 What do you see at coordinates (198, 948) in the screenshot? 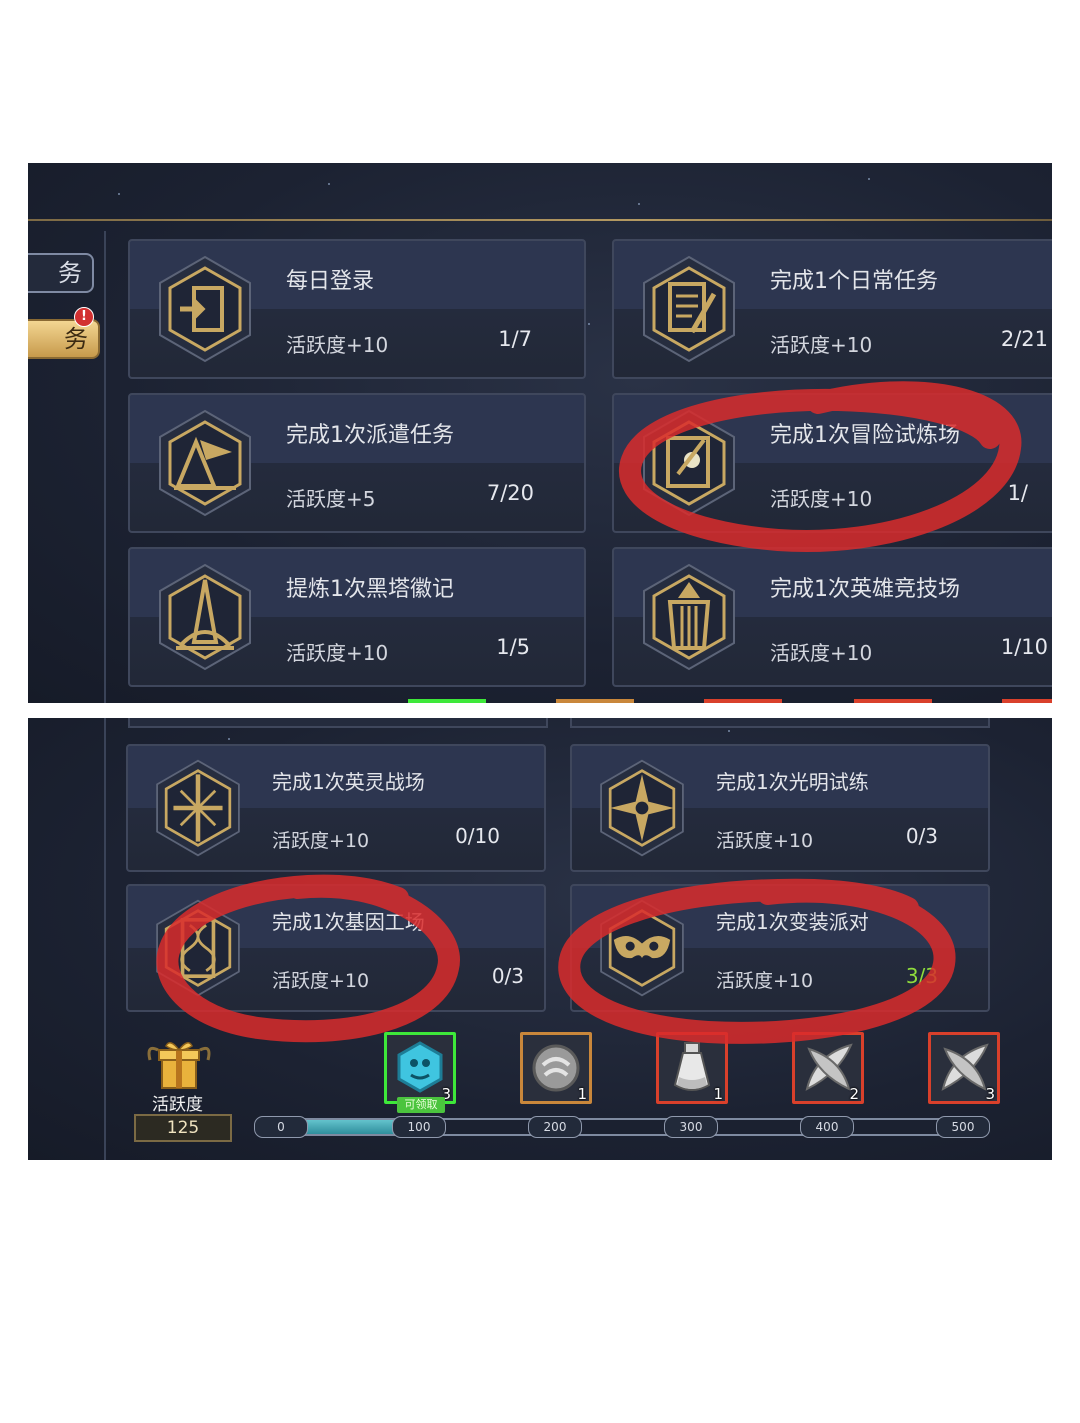
I see `dna-helix-icon` at bounding box center [198, 948].